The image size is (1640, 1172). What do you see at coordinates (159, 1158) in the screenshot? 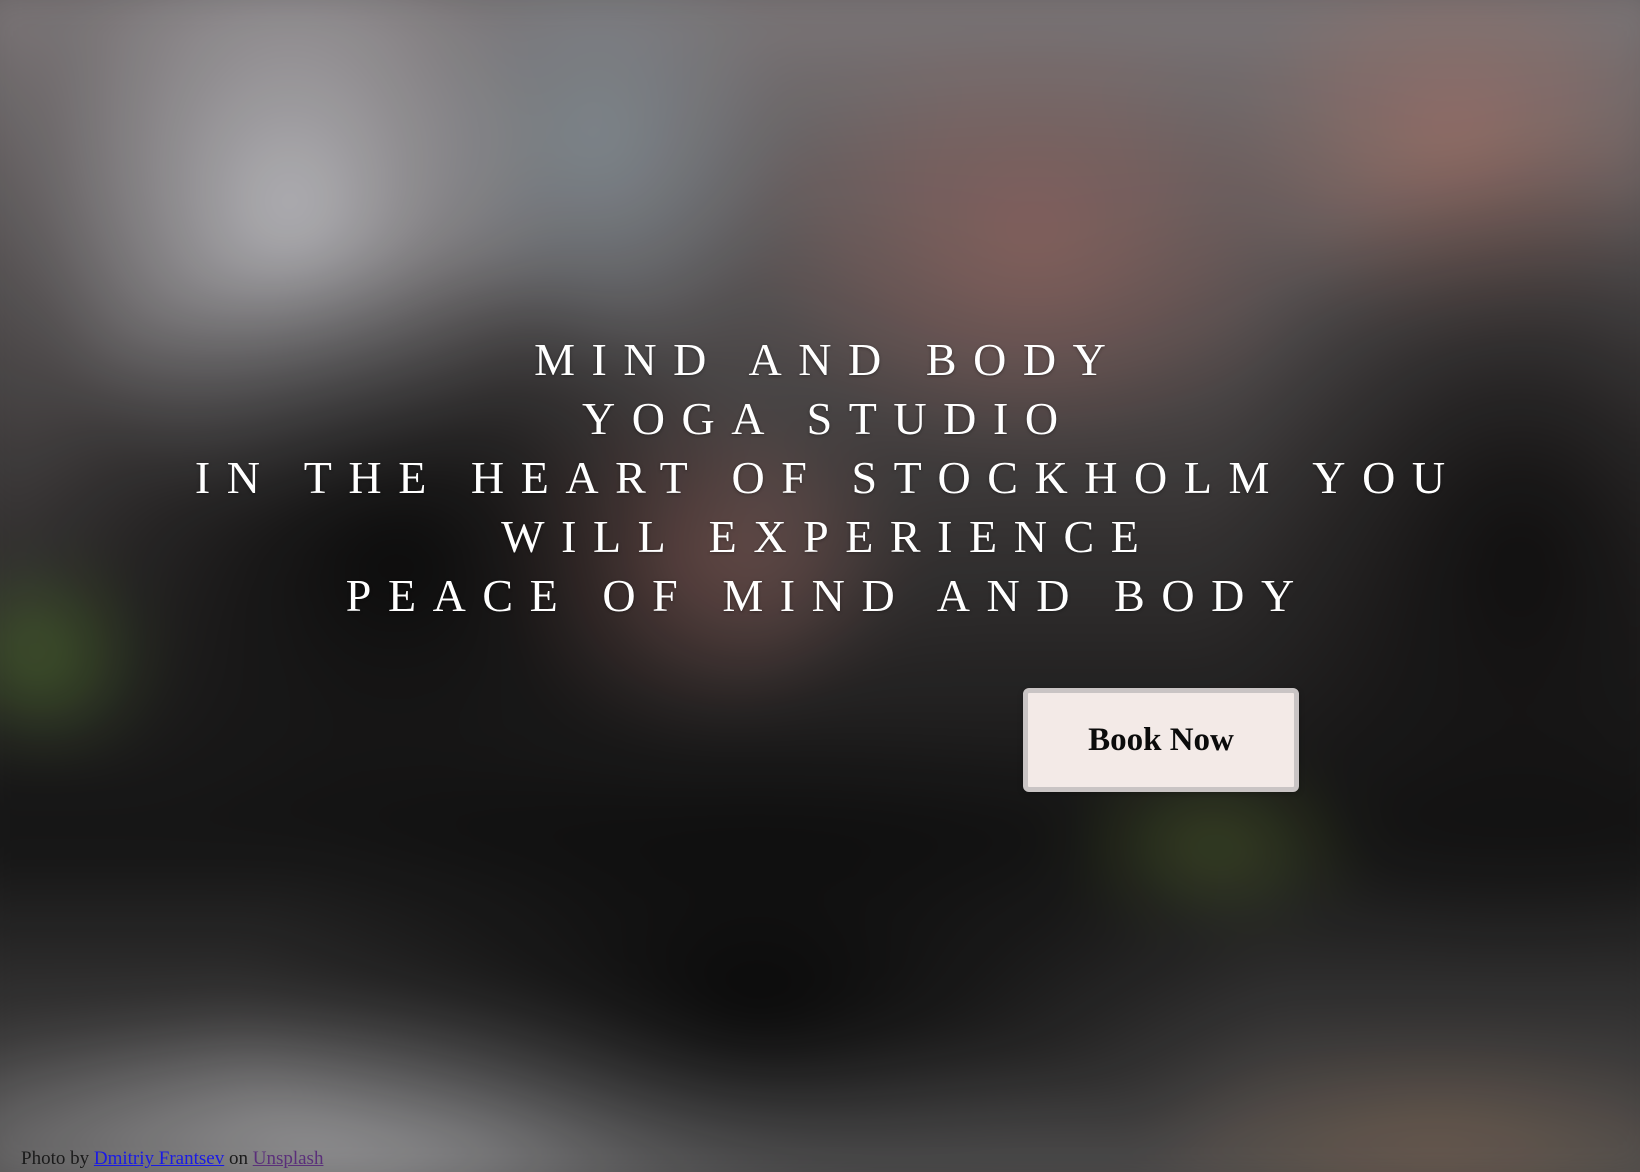
I see `photographer-link: Dmitriy Frantsev` at bounding box center [159, 1158].